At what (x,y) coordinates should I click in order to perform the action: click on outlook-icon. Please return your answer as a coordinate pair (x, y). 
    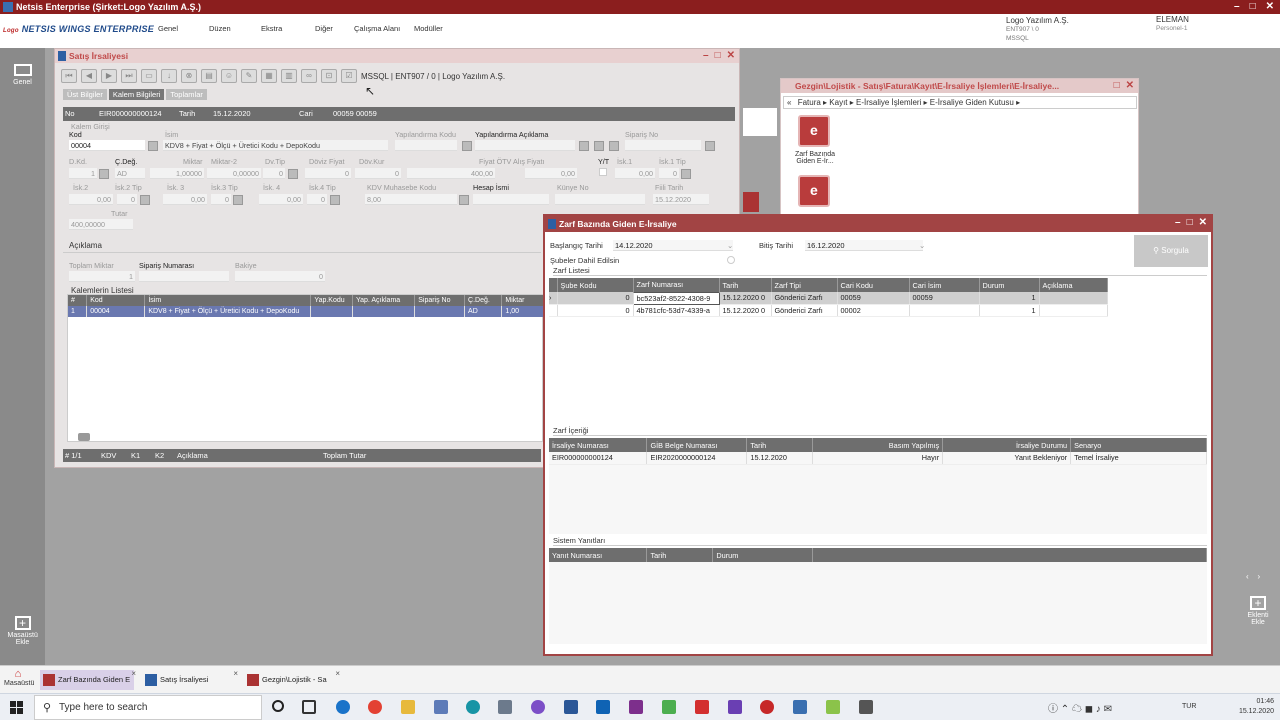
    Looking at the image, I should click on (603, 707).